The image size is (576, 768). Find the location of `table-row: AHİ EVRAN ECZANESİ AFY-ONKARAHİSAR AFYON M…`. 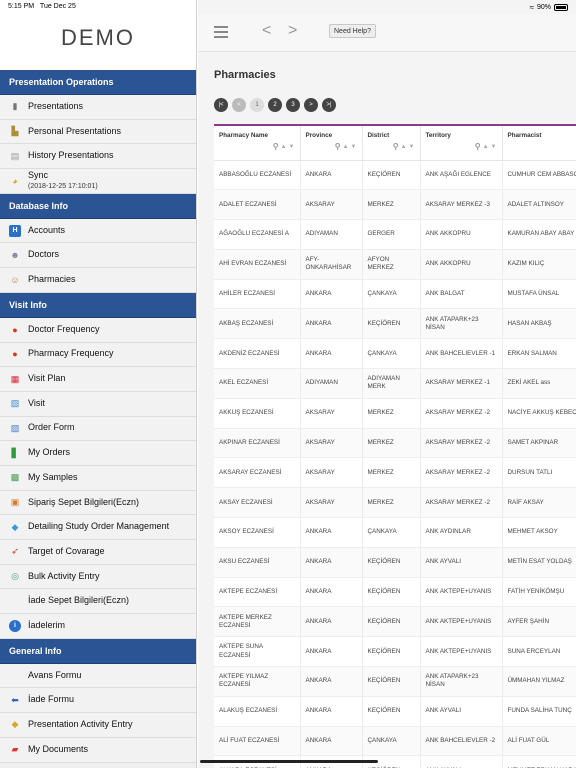

table-row: AHİ EVRAN ECZANESİ AFY-ONKARAHİSAR AFYON M… is located at coordinates (395, 264).